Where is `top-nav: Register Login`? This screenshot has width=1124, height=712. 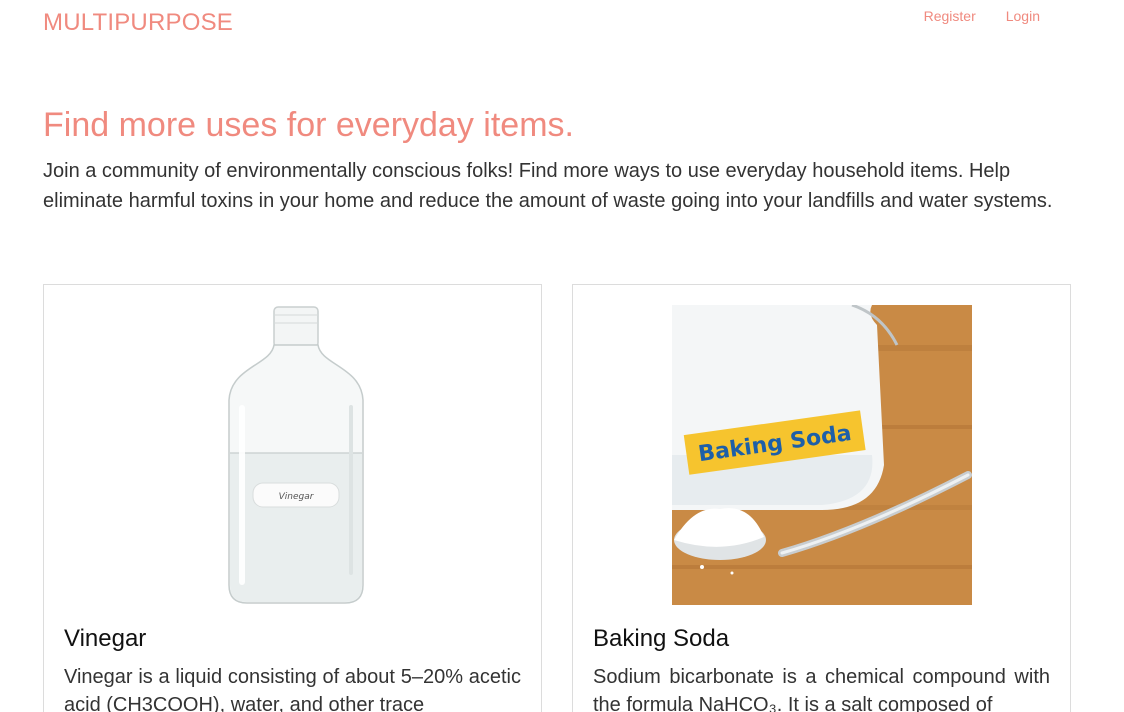
top-nav: Register Login is located at coordinates (982, 16).